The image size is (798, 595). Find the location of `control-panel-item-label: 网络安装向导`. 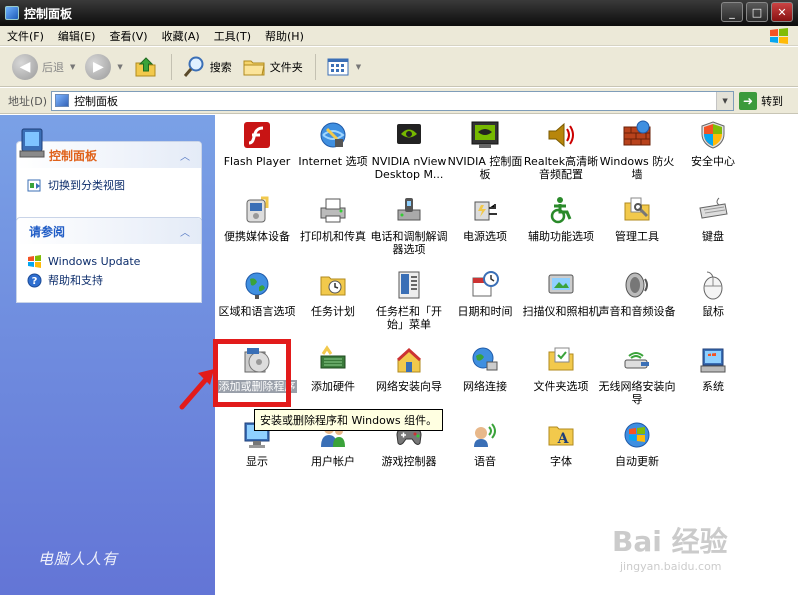

control-panel-item-label: 网络安装向导 is located at coordinates (409, 386).